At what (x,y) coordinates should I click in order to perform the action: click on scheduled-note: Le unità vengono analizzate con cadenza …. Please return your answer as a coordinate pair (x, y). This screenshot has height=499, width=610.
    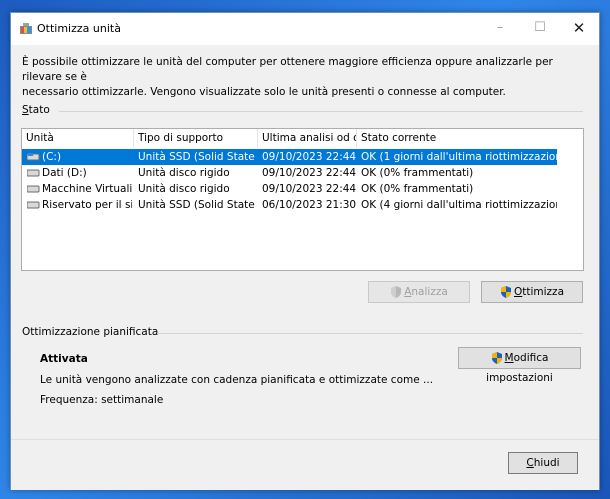
    Looking at the image, I should click on (237, 380).